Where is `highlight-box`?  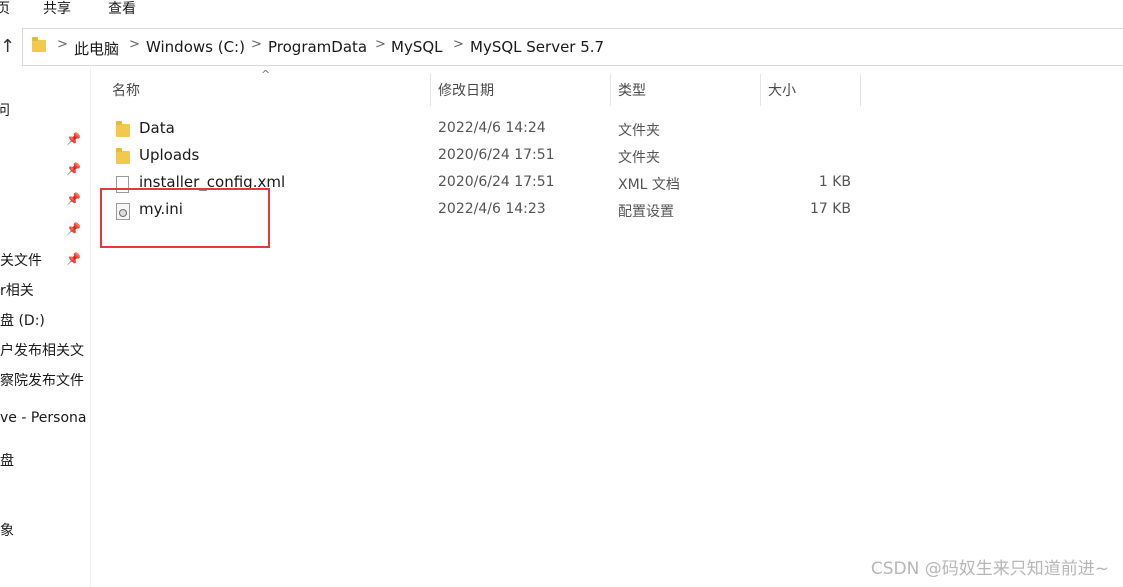 highlight-box is located at coordinates (185, 218).